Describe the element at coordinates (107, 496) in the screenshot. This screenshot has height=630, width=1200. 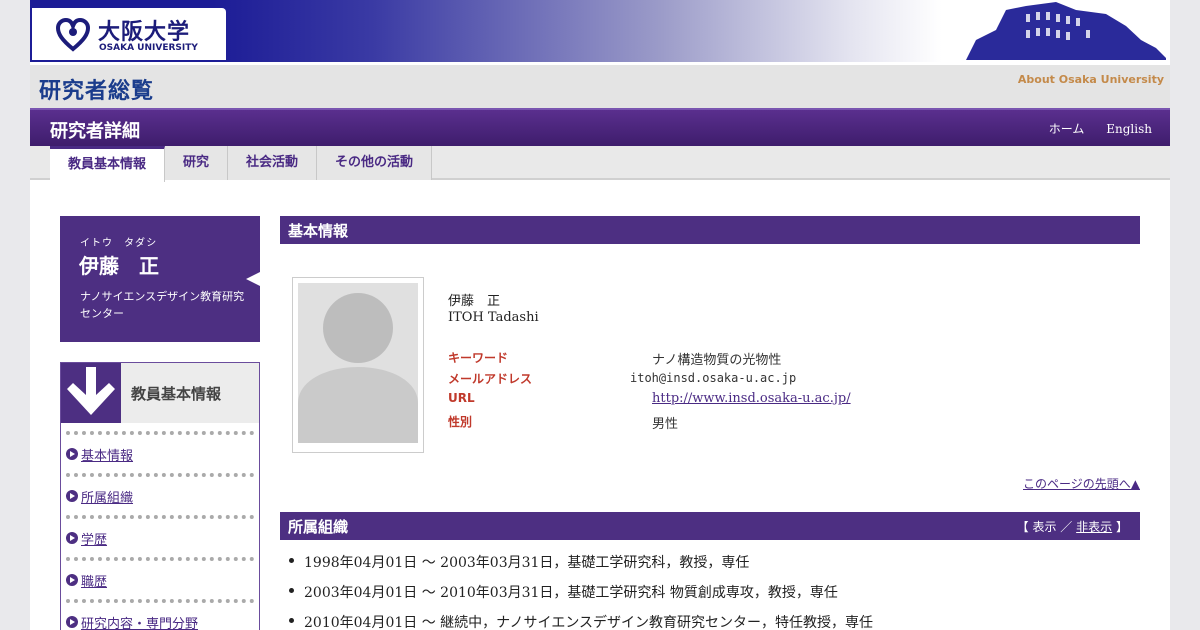
I see `side-menu-link-organization: 所属組織` at that location.